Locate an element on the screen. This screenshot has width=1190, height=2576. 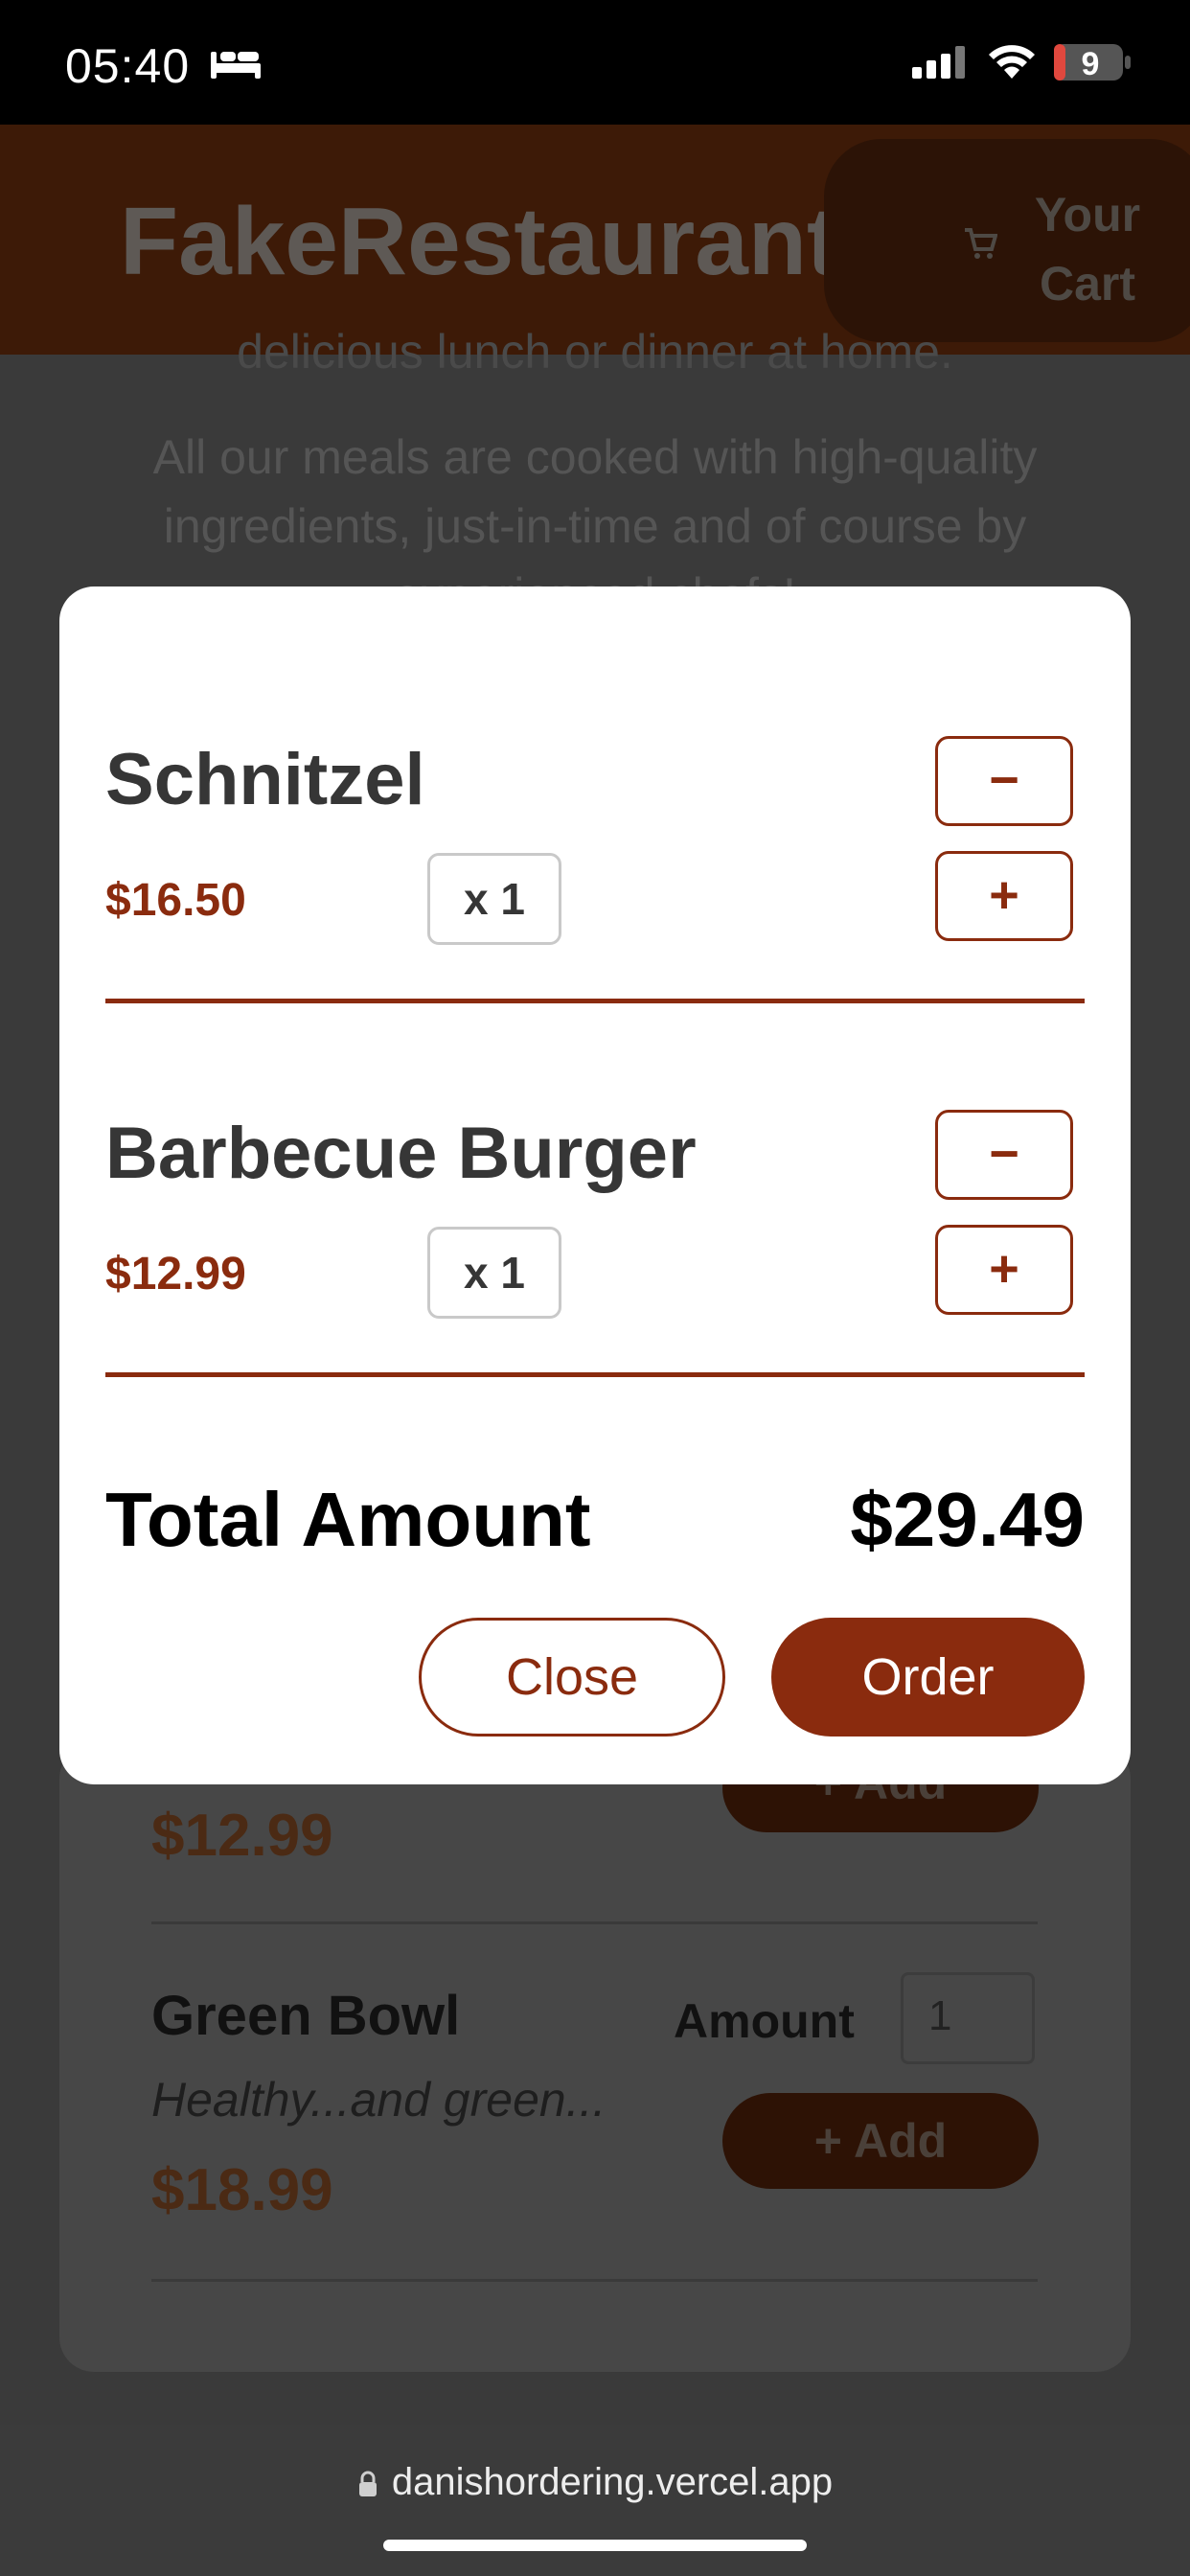
battery-level: 9 is located at coordinates (1091, 64).